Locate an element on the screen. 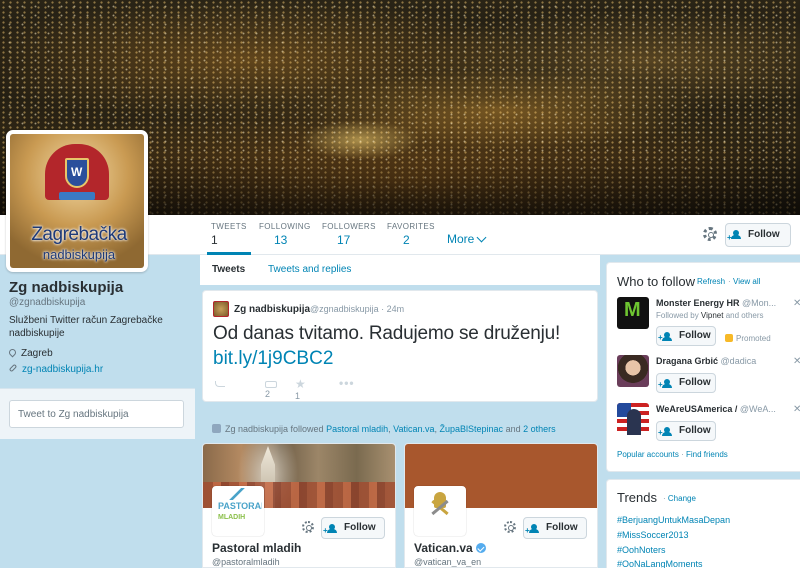 The image size is (800, 568). location-pin-icon is located at coordinates (12, 352).